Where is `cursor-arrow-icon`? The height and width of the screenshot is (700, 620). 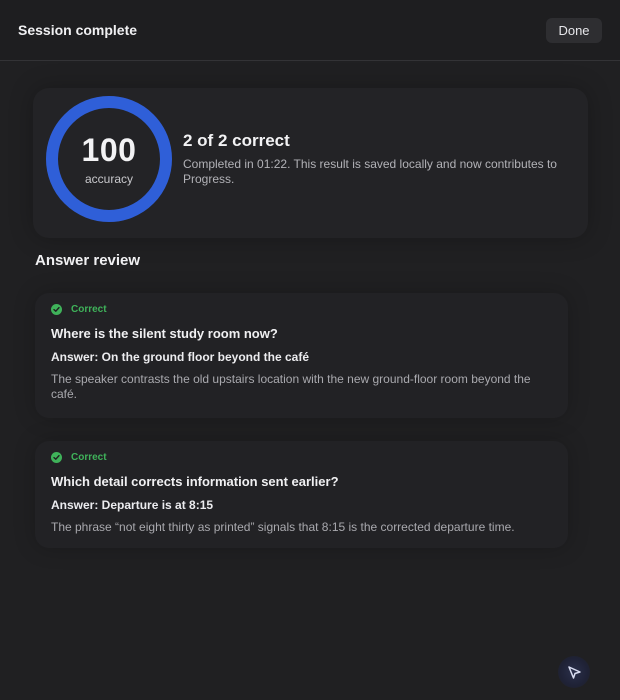
cursor-arrow-icon is located at coordinates (574, 672).